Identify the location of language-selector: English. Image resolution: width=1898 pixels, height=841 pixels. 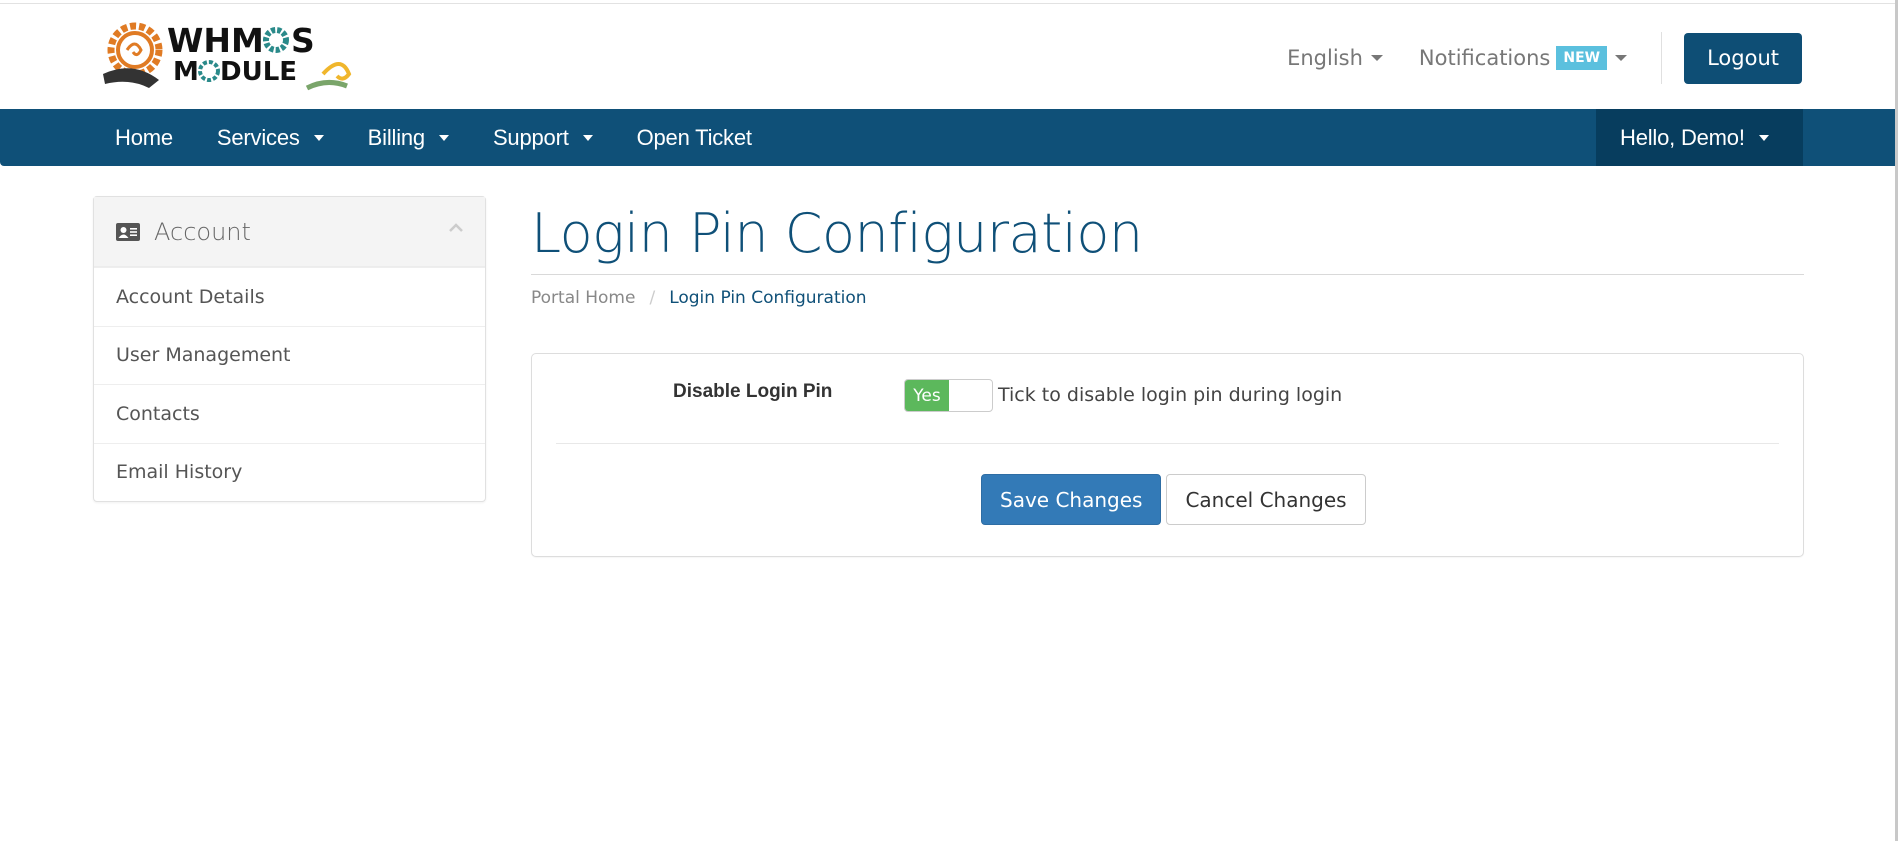
(1335, 58).